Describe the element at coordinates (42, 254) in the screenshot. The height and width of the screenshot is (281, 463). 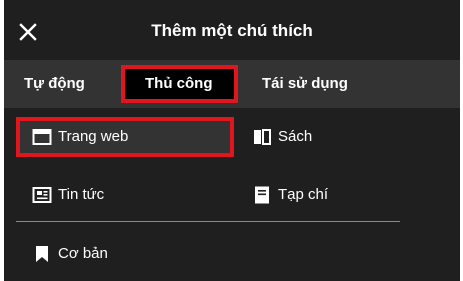
I see `bookmark-icon` at that location.